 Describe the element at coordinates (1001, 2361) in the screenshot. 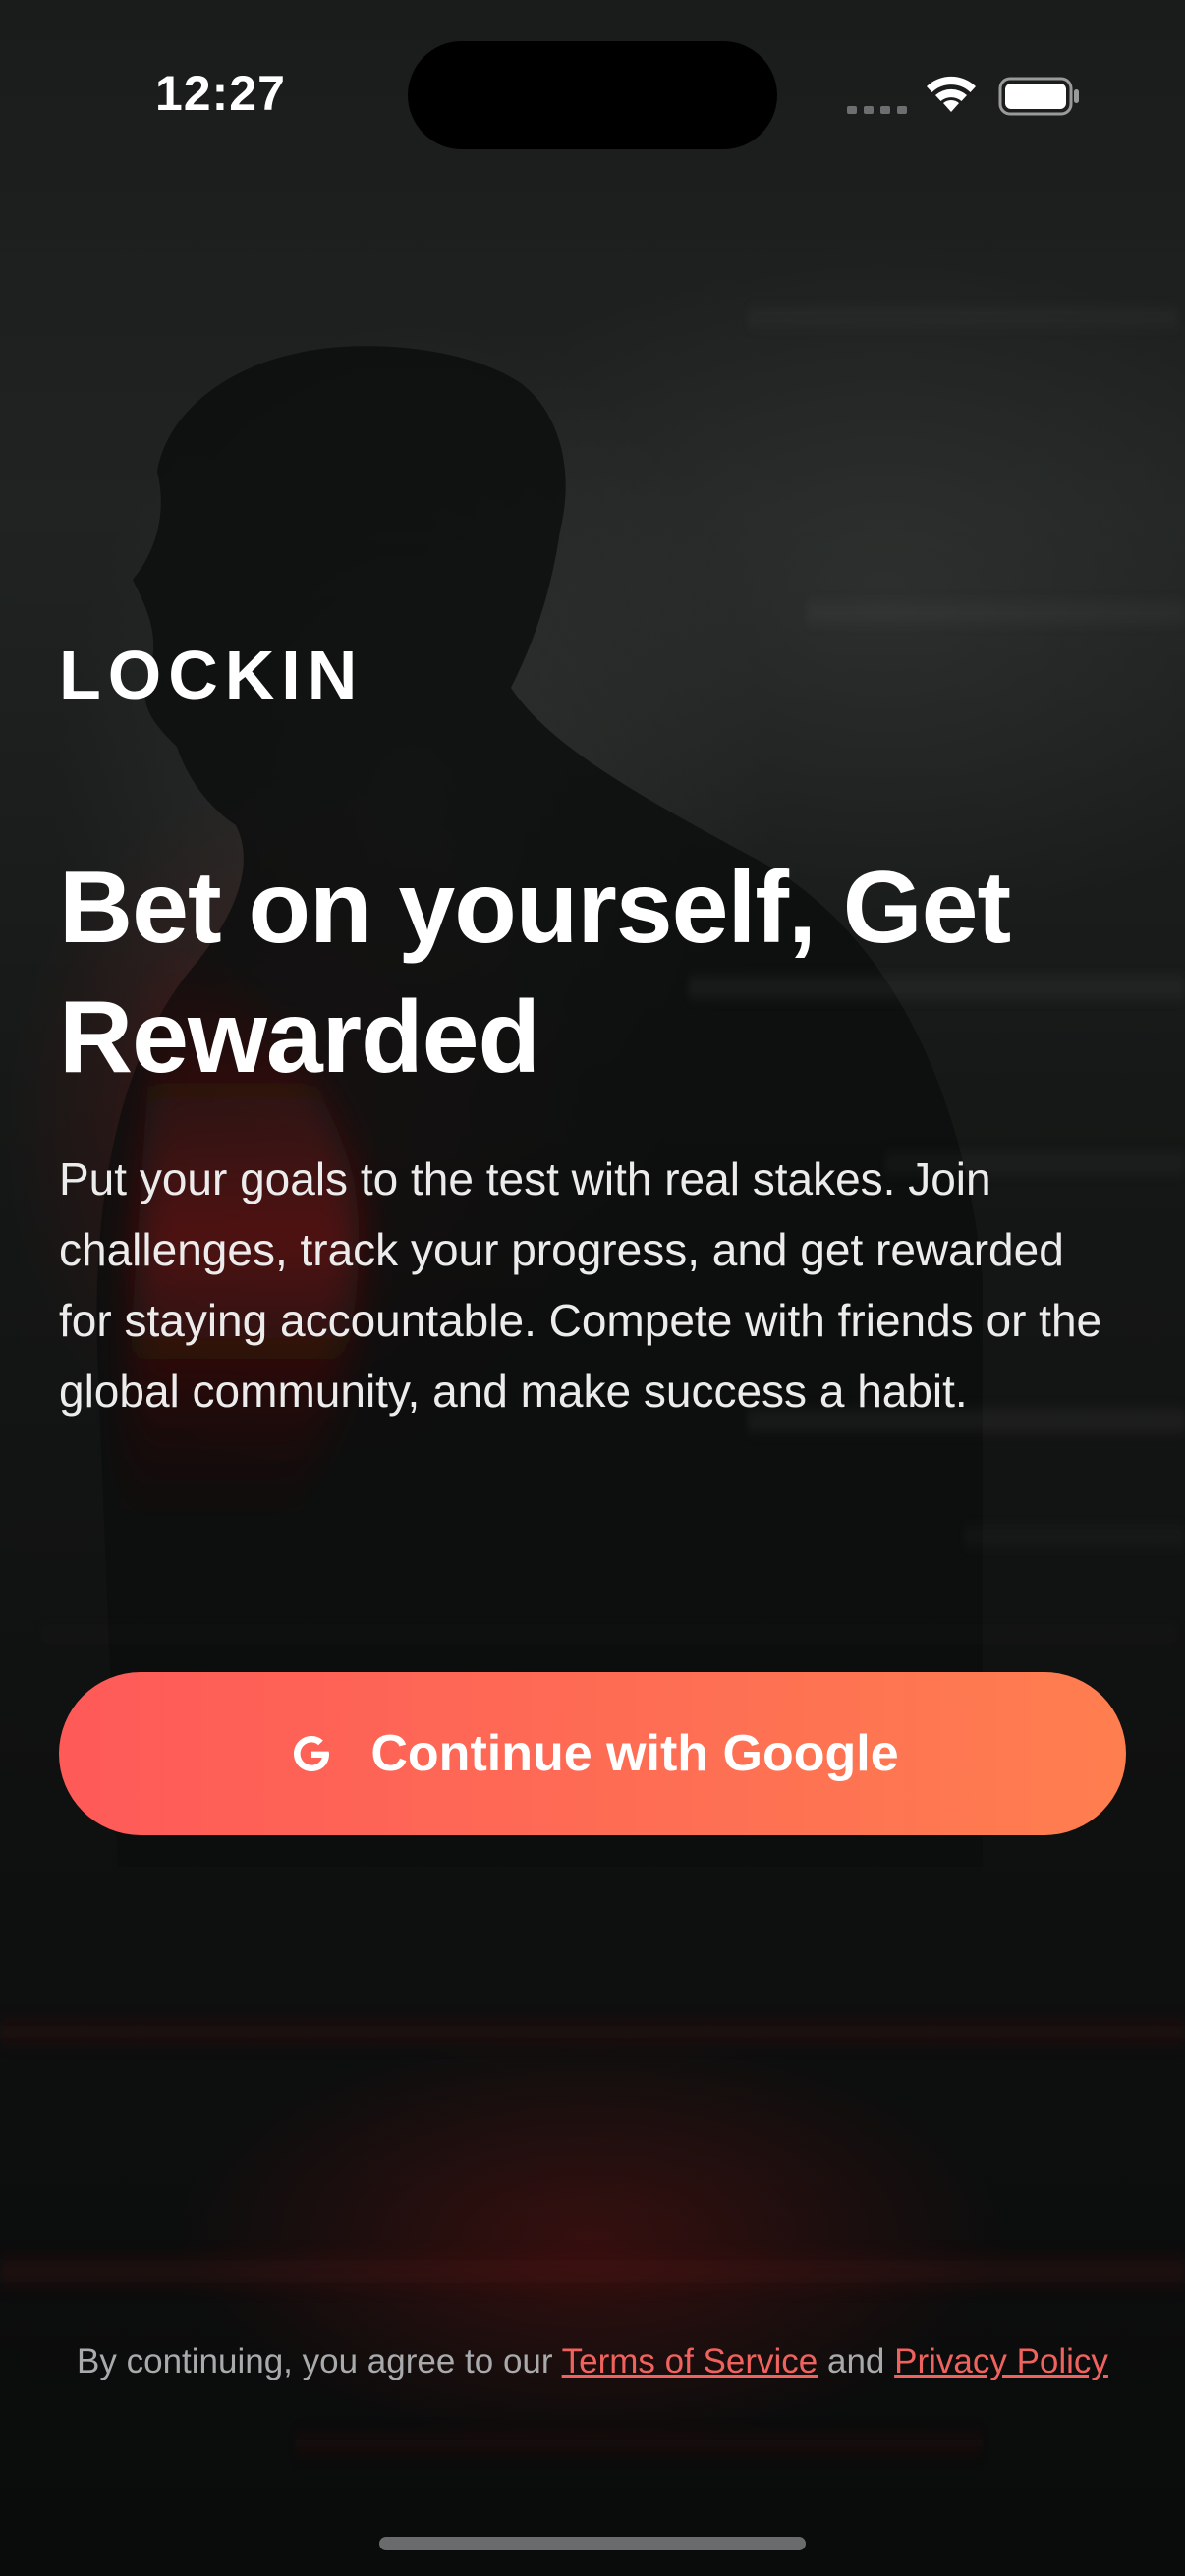

I see `privacy-policy-link: Privacy Policy` at that location.